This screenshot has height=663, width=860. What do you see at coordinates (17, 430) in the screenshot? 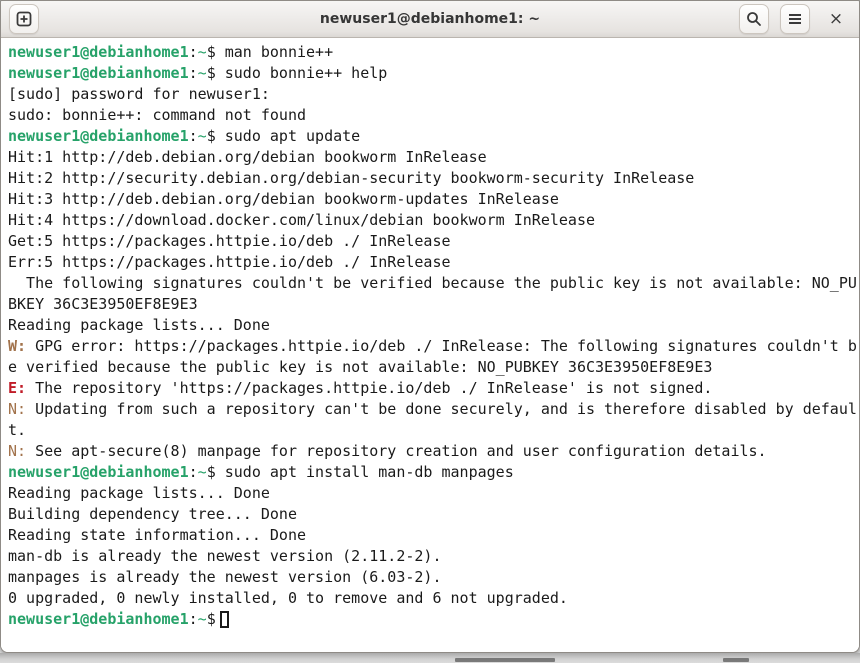
I see `terminal-text: t.` at bounding box center [17, 430].